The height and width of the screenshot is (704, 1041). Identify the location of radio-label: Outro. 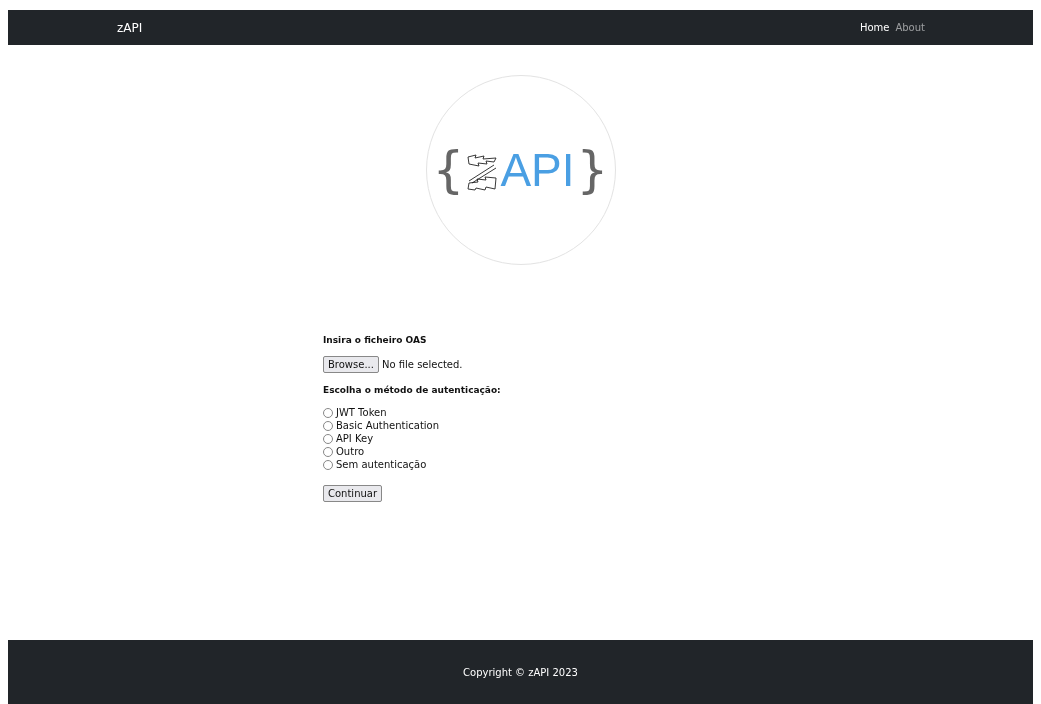
(350, 451).